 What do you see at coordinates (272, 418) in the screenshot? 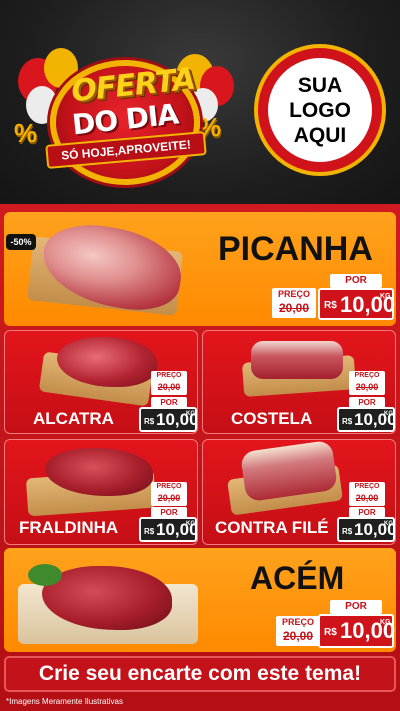
I see `product-name: COSTELA` at bounding box center [272, 418].